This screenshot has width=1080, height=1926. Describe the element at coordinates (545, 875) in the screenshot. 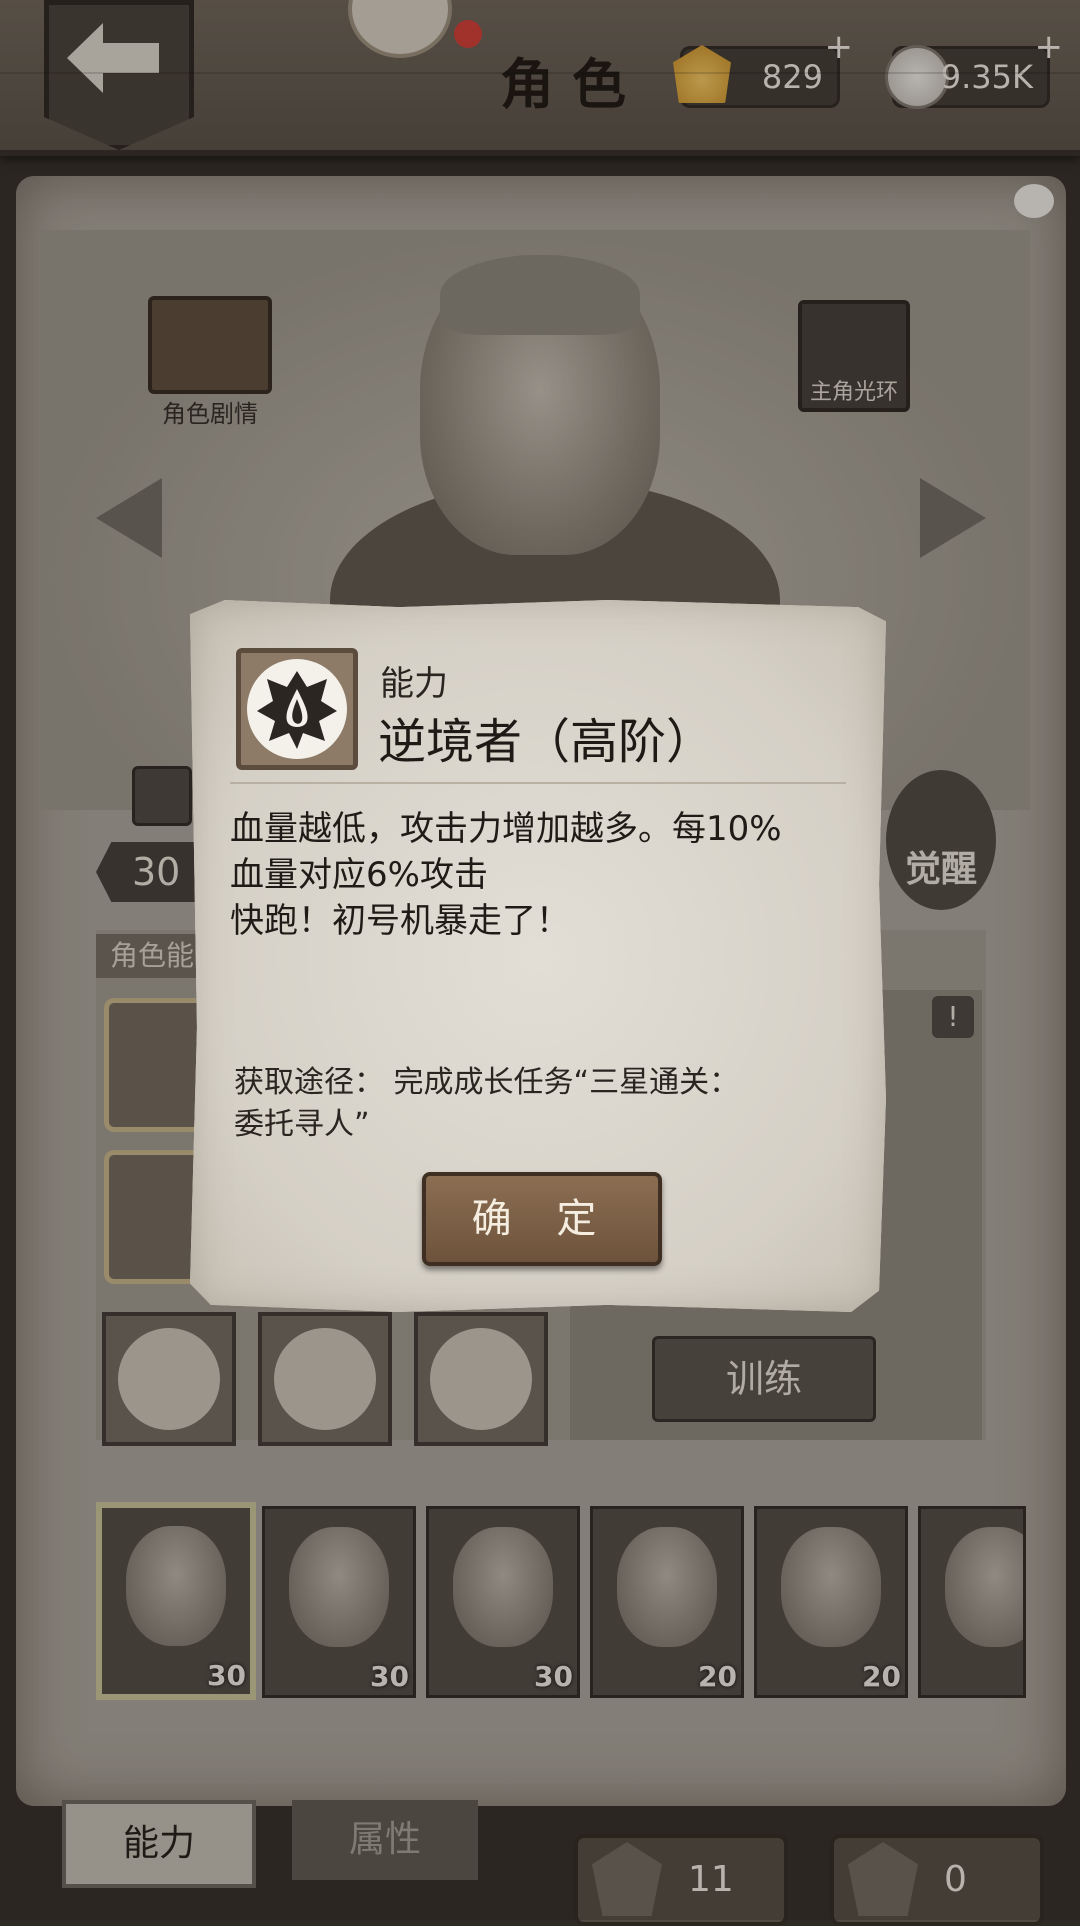

I see `ability-description: 血量越低，攻击力增加越多。每10% 血量对应6%攻击 快跑！初号机暴走了！` at that location.